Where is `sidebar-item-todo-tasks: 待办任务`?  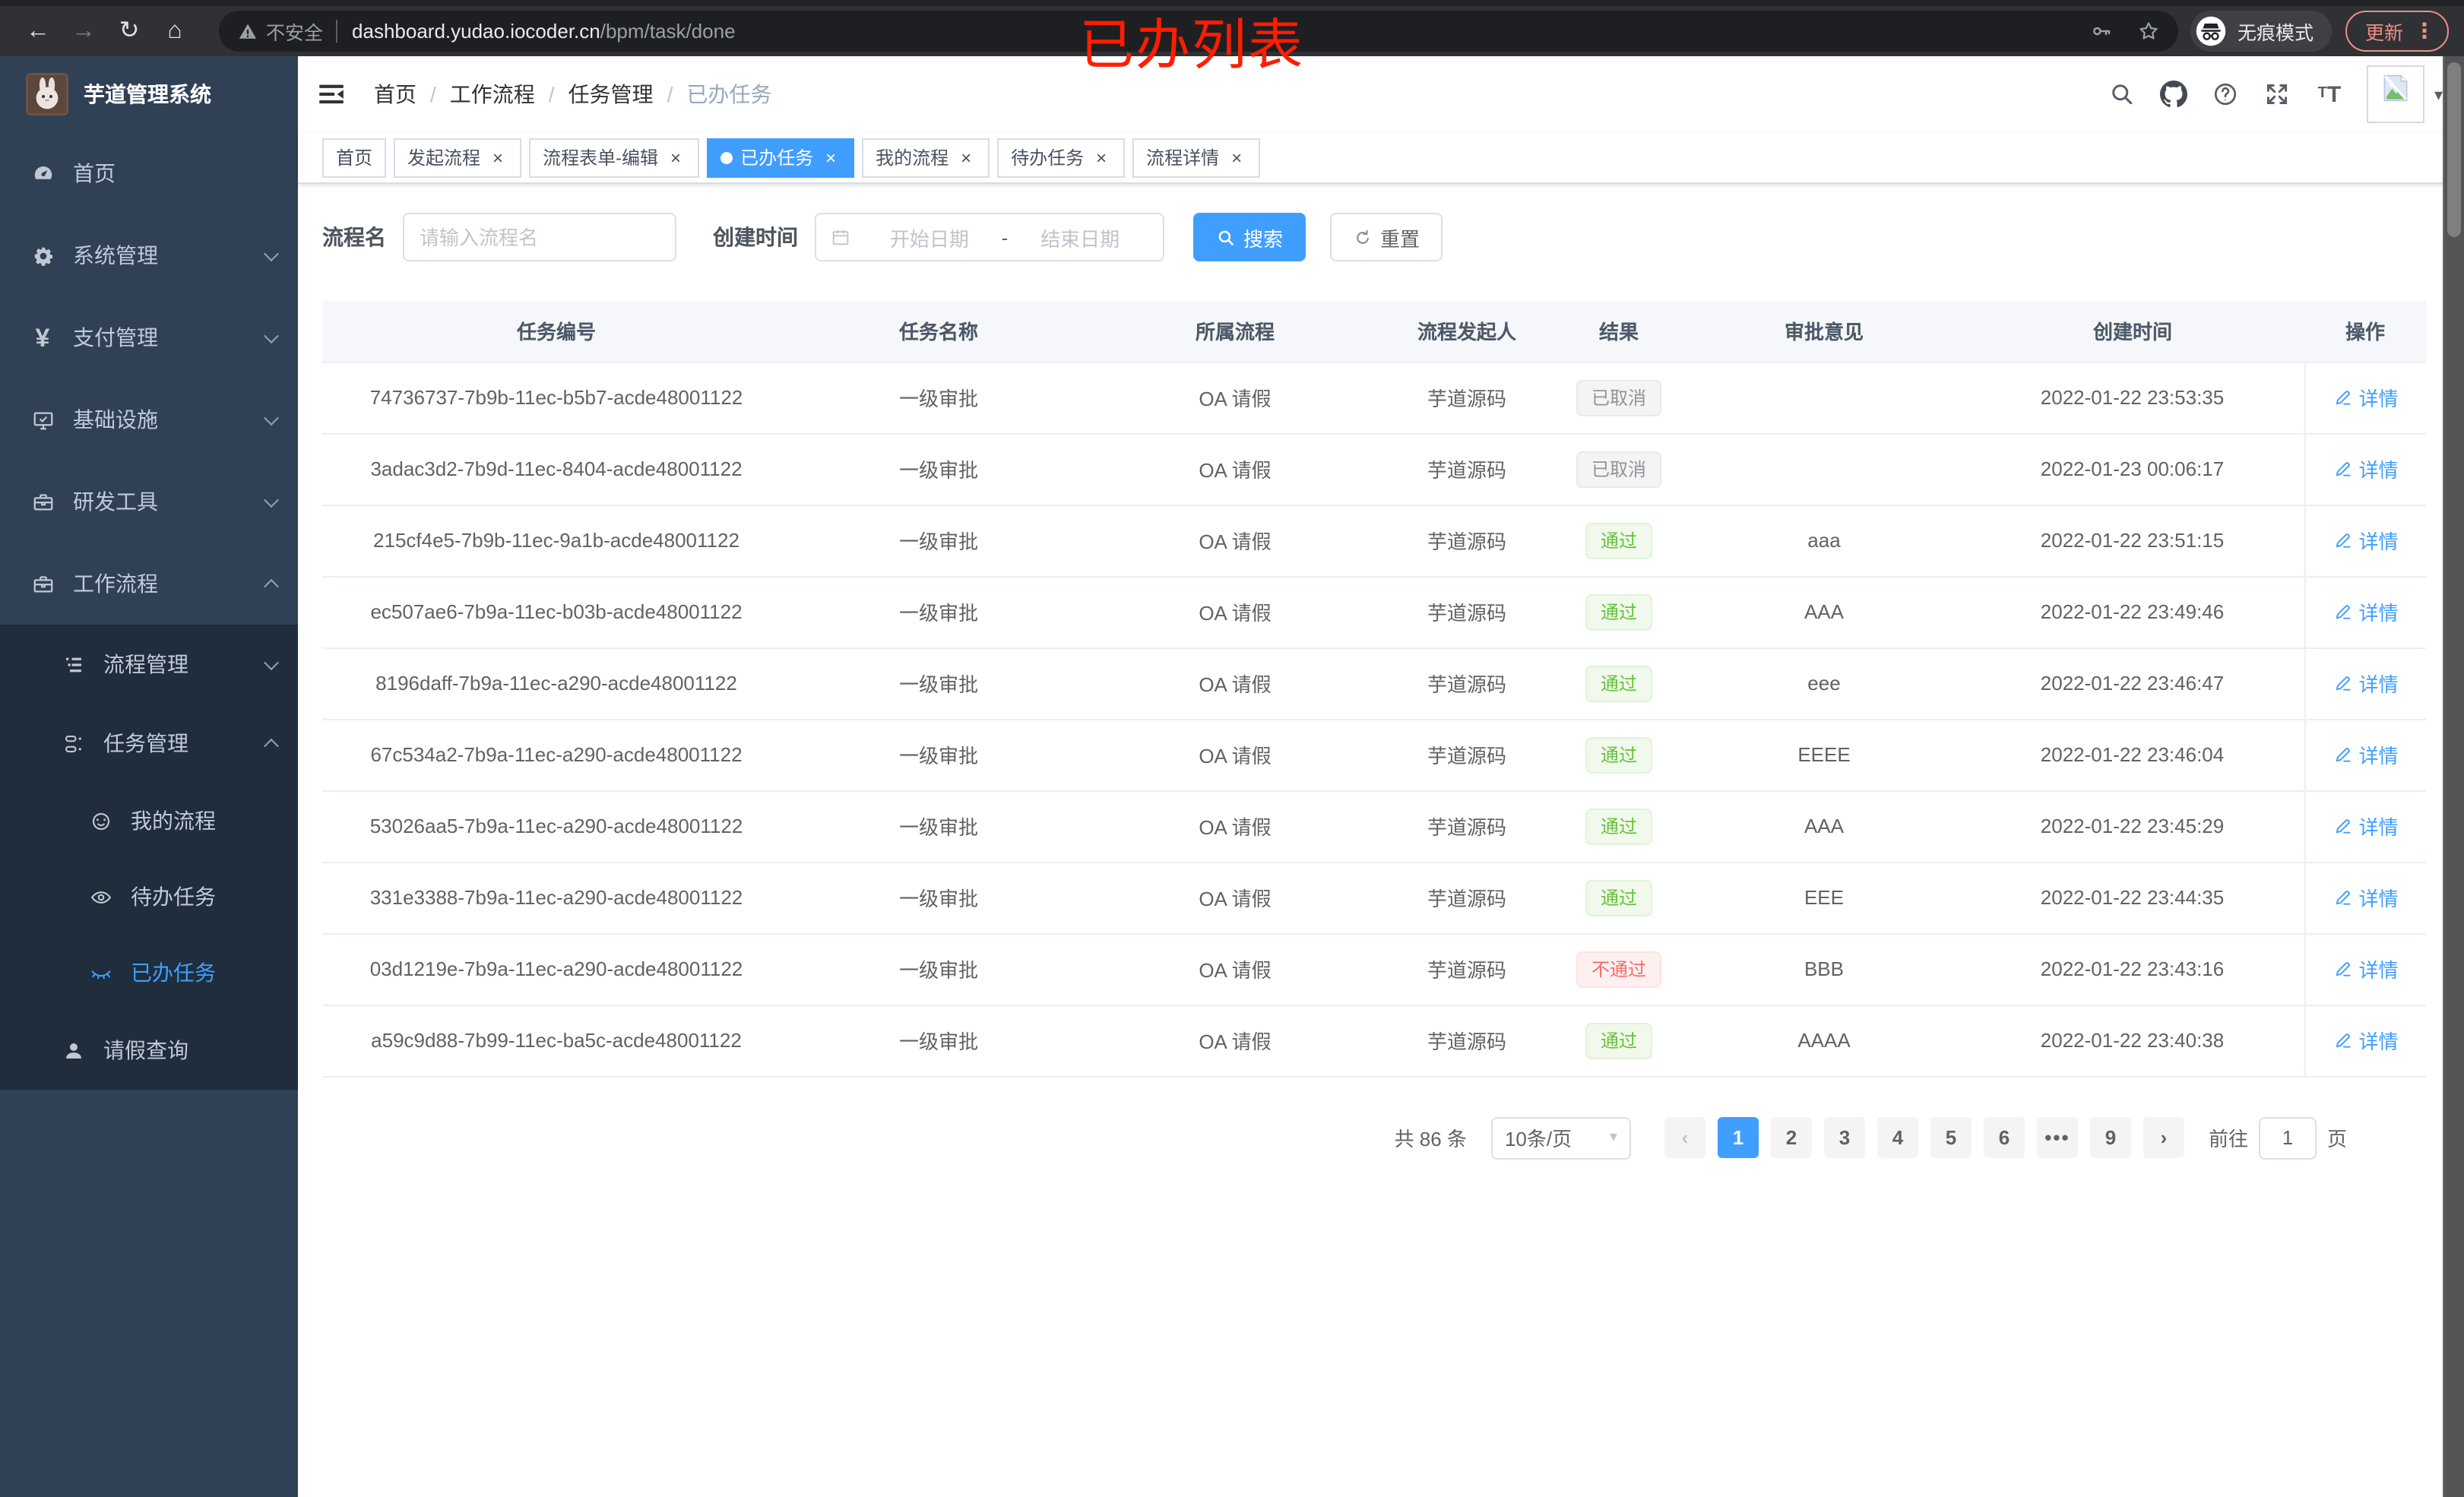
sidebar-item-todo-tasks: 待办任务 is located at coordinates (149, 897).